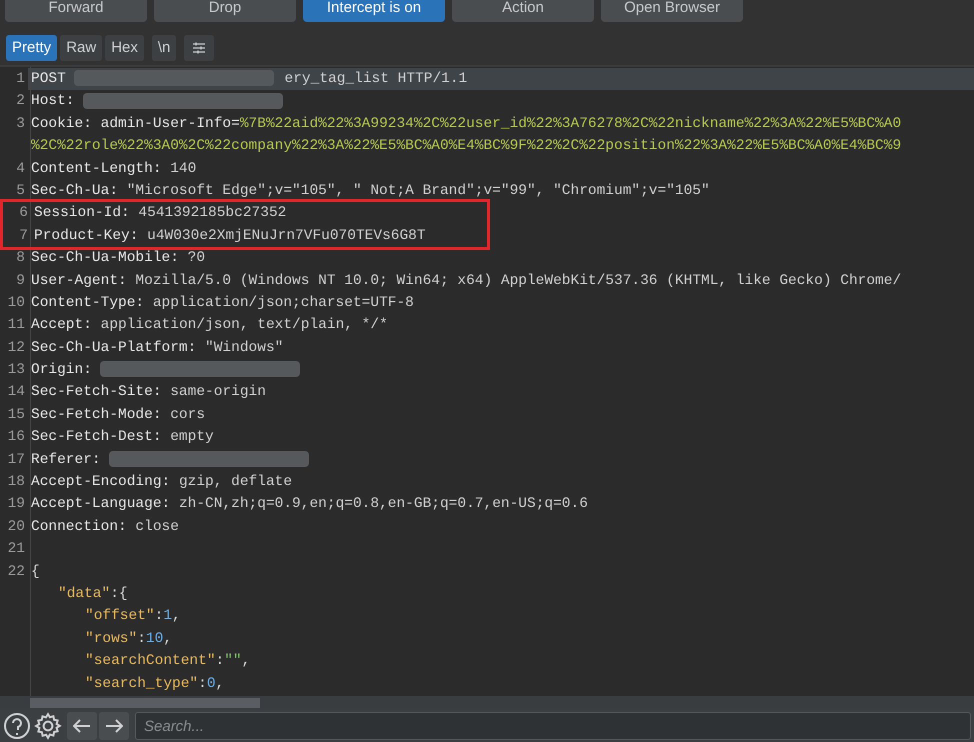  Describe the element at coordinates (16, 482) in the screenshot. I see `line-number: 18` at that location.